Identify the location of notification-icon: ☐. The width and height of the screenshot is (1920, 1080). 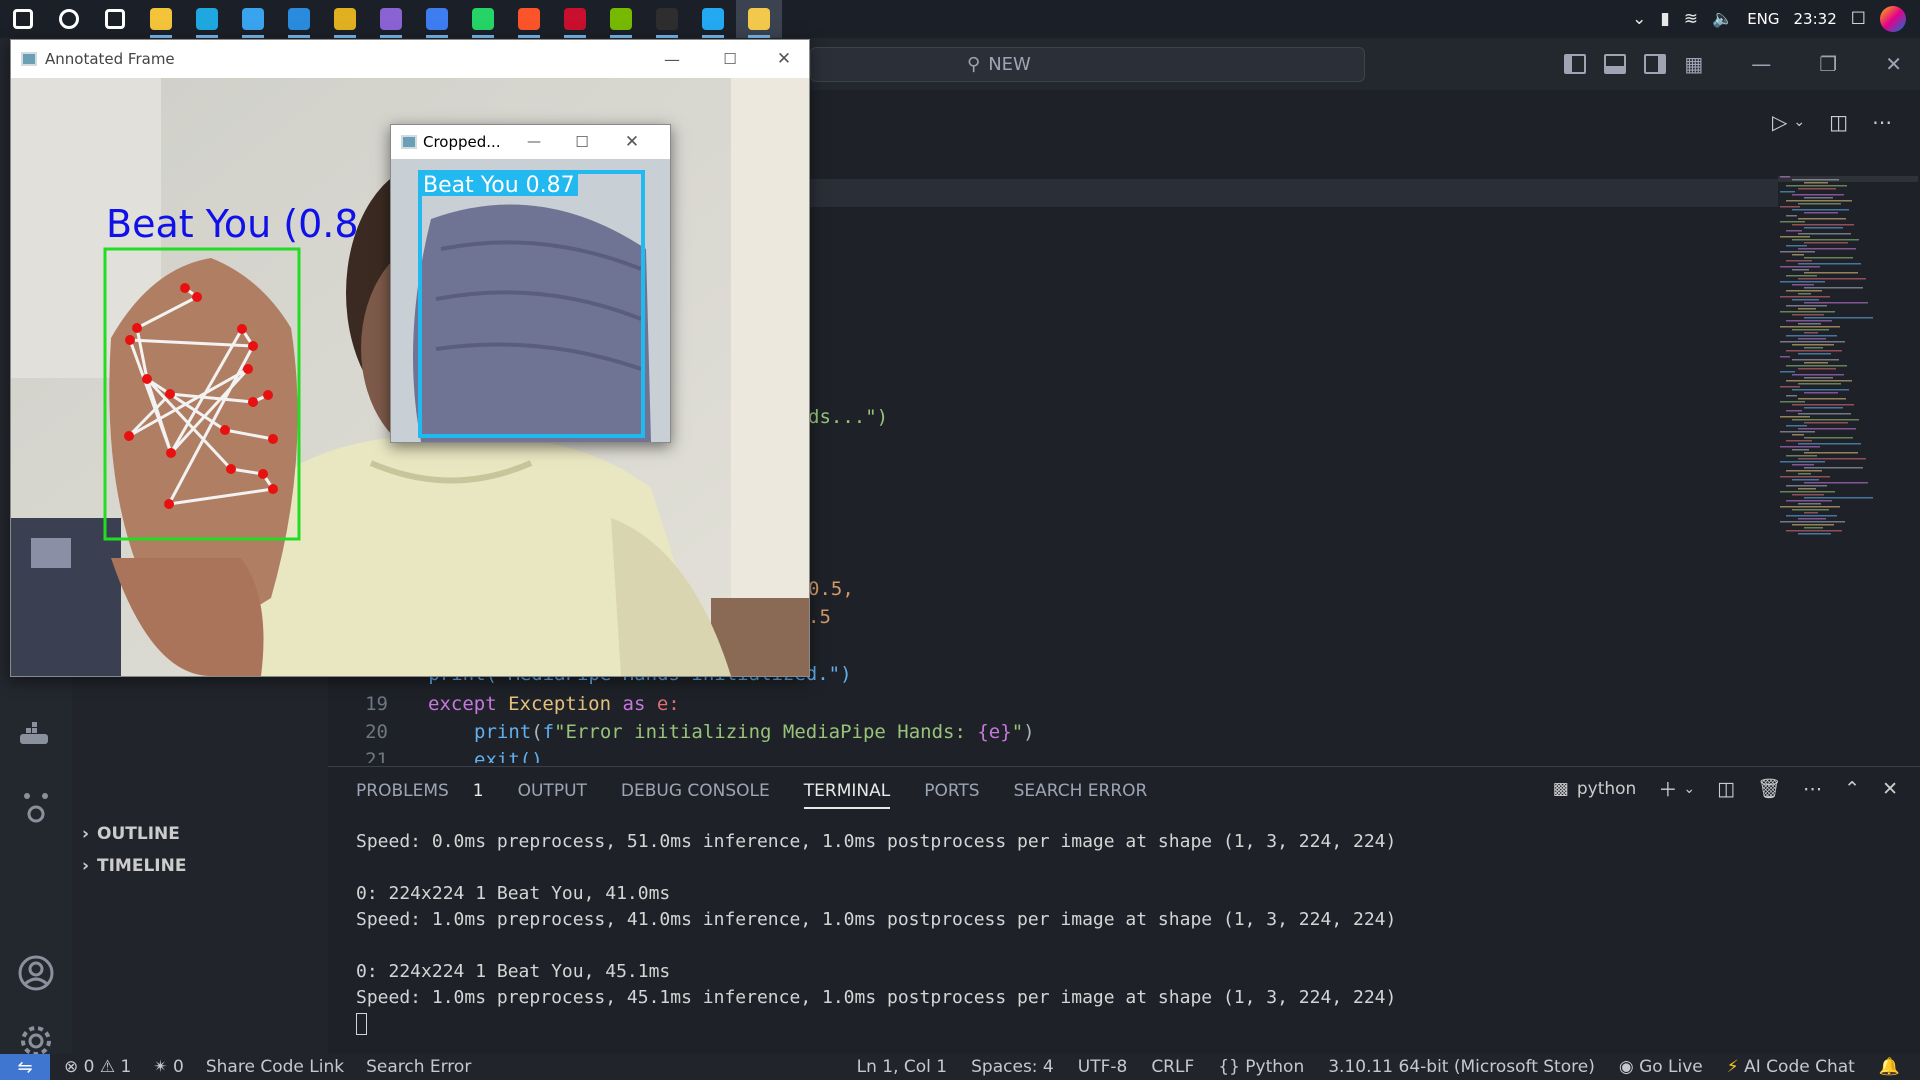
(1858, 19).